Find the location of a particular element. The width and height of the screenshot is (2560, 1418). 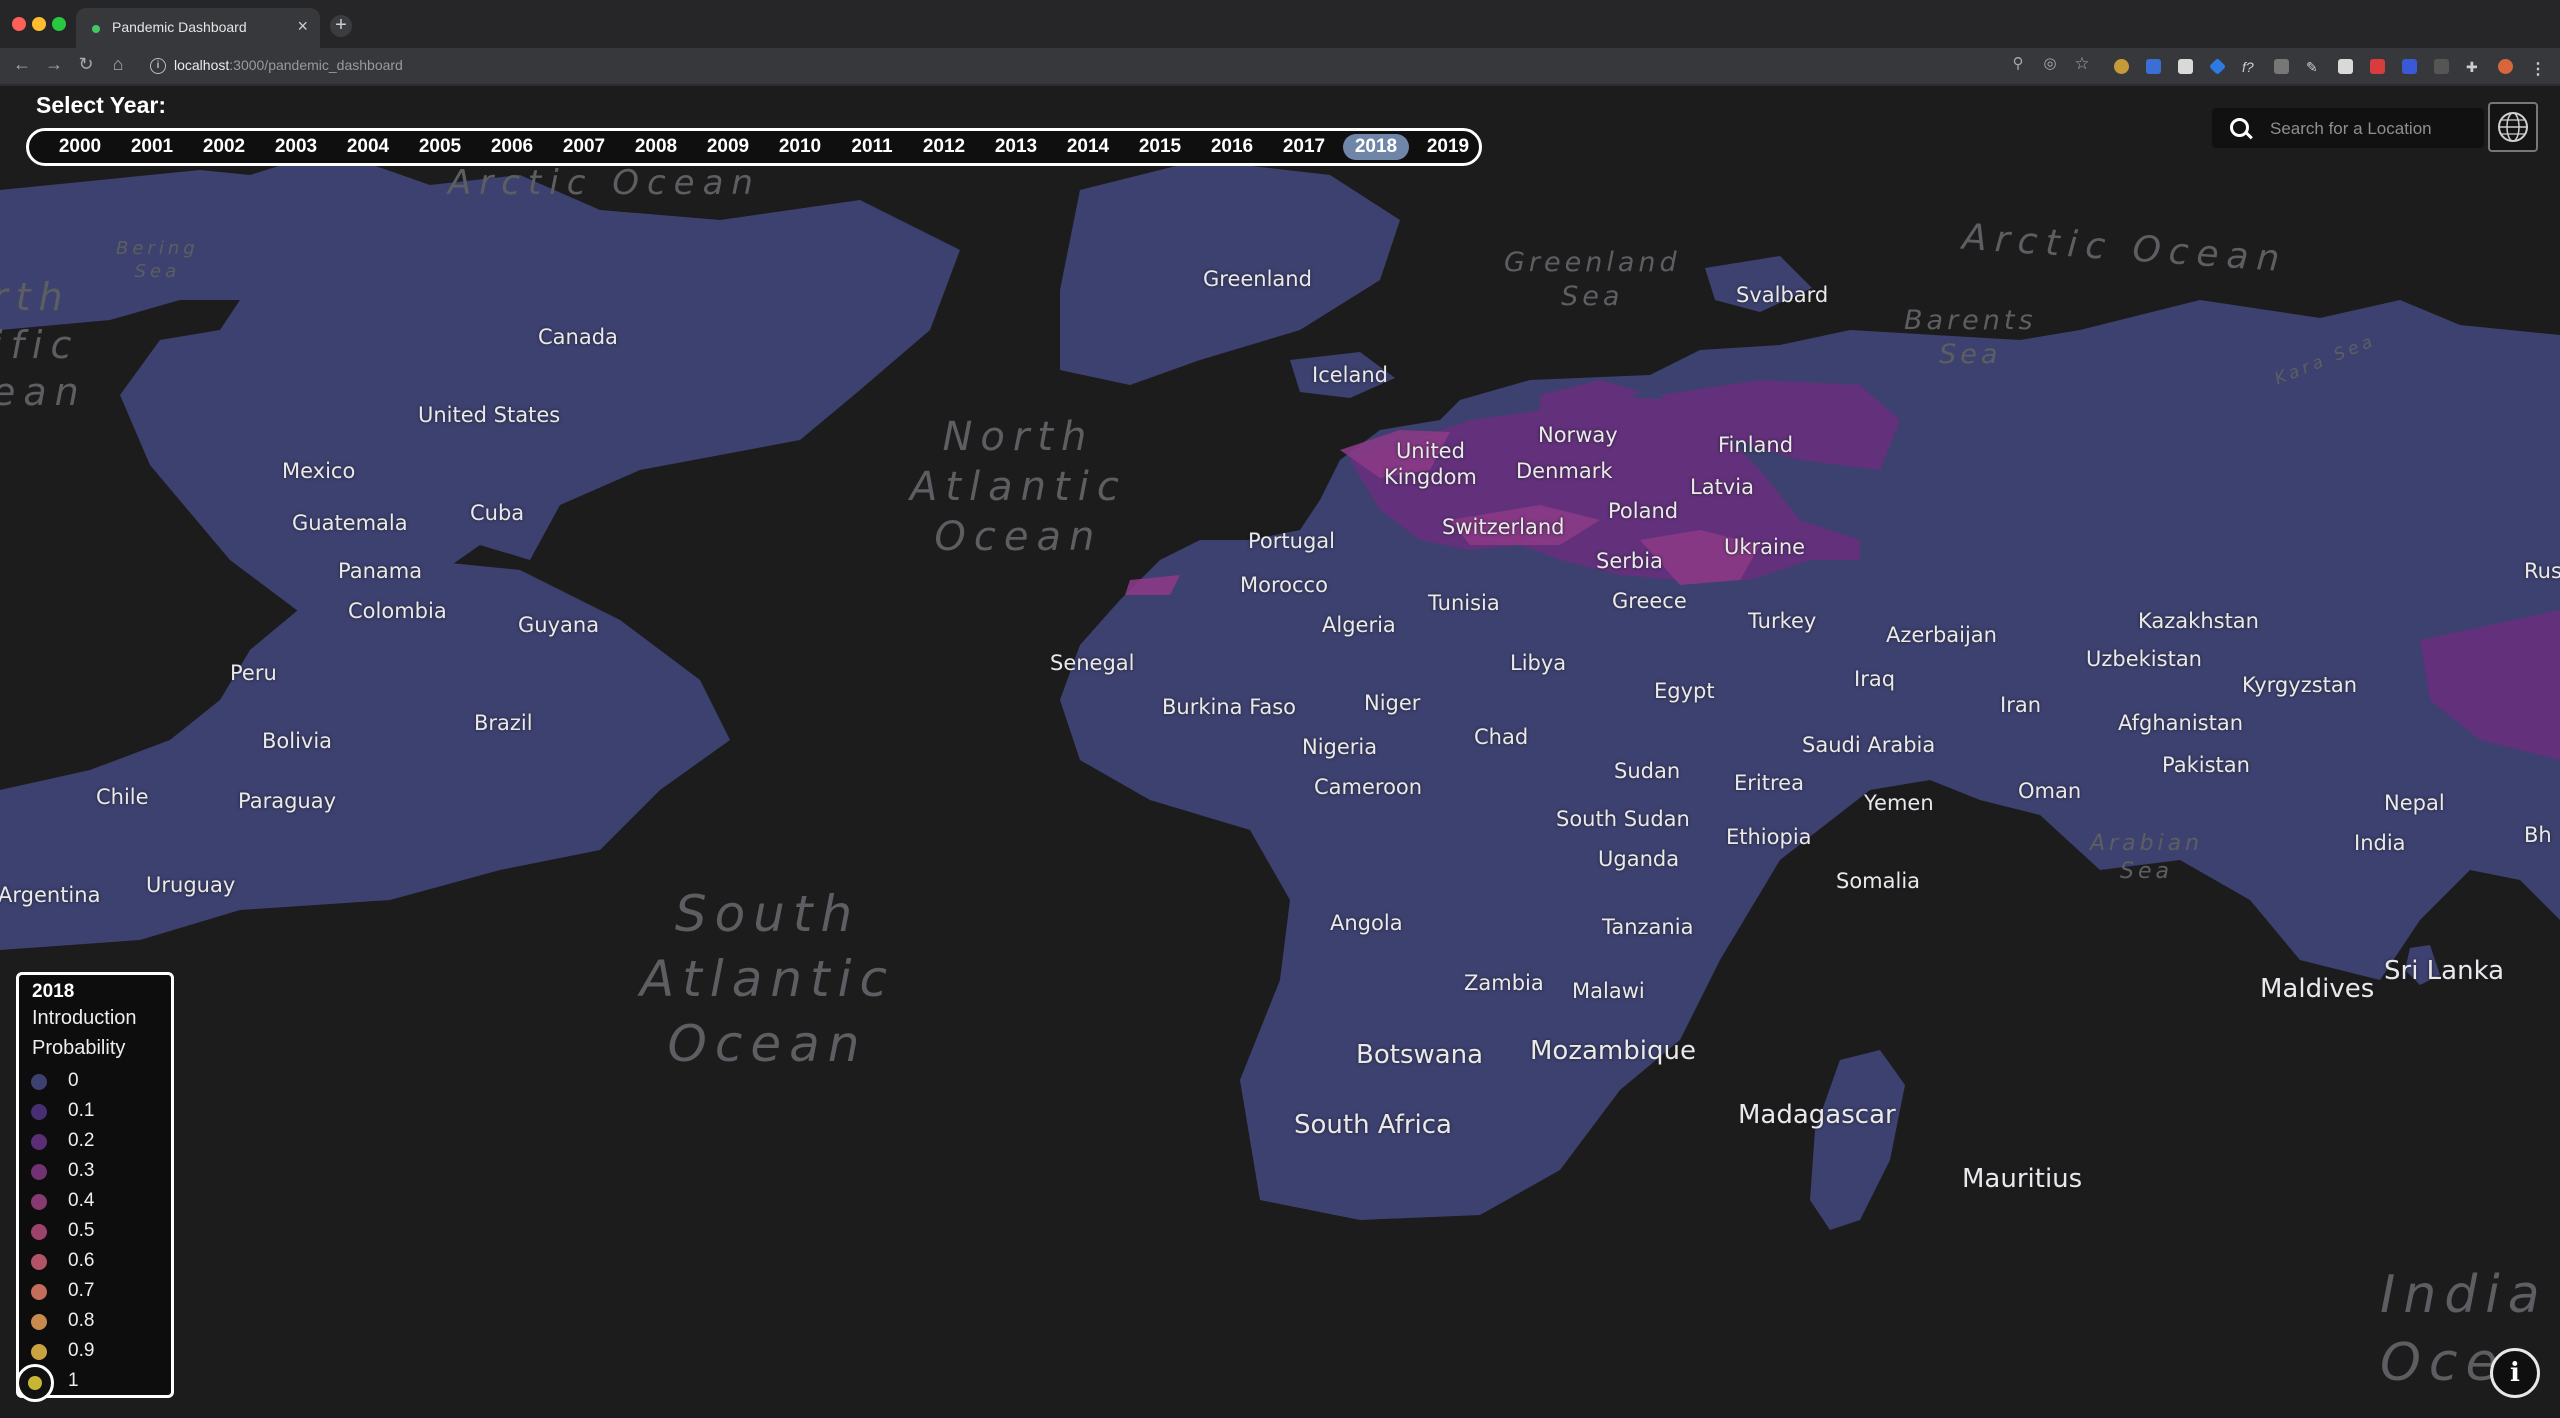

country-label: Morocco is located at coordinates (1284, 585).